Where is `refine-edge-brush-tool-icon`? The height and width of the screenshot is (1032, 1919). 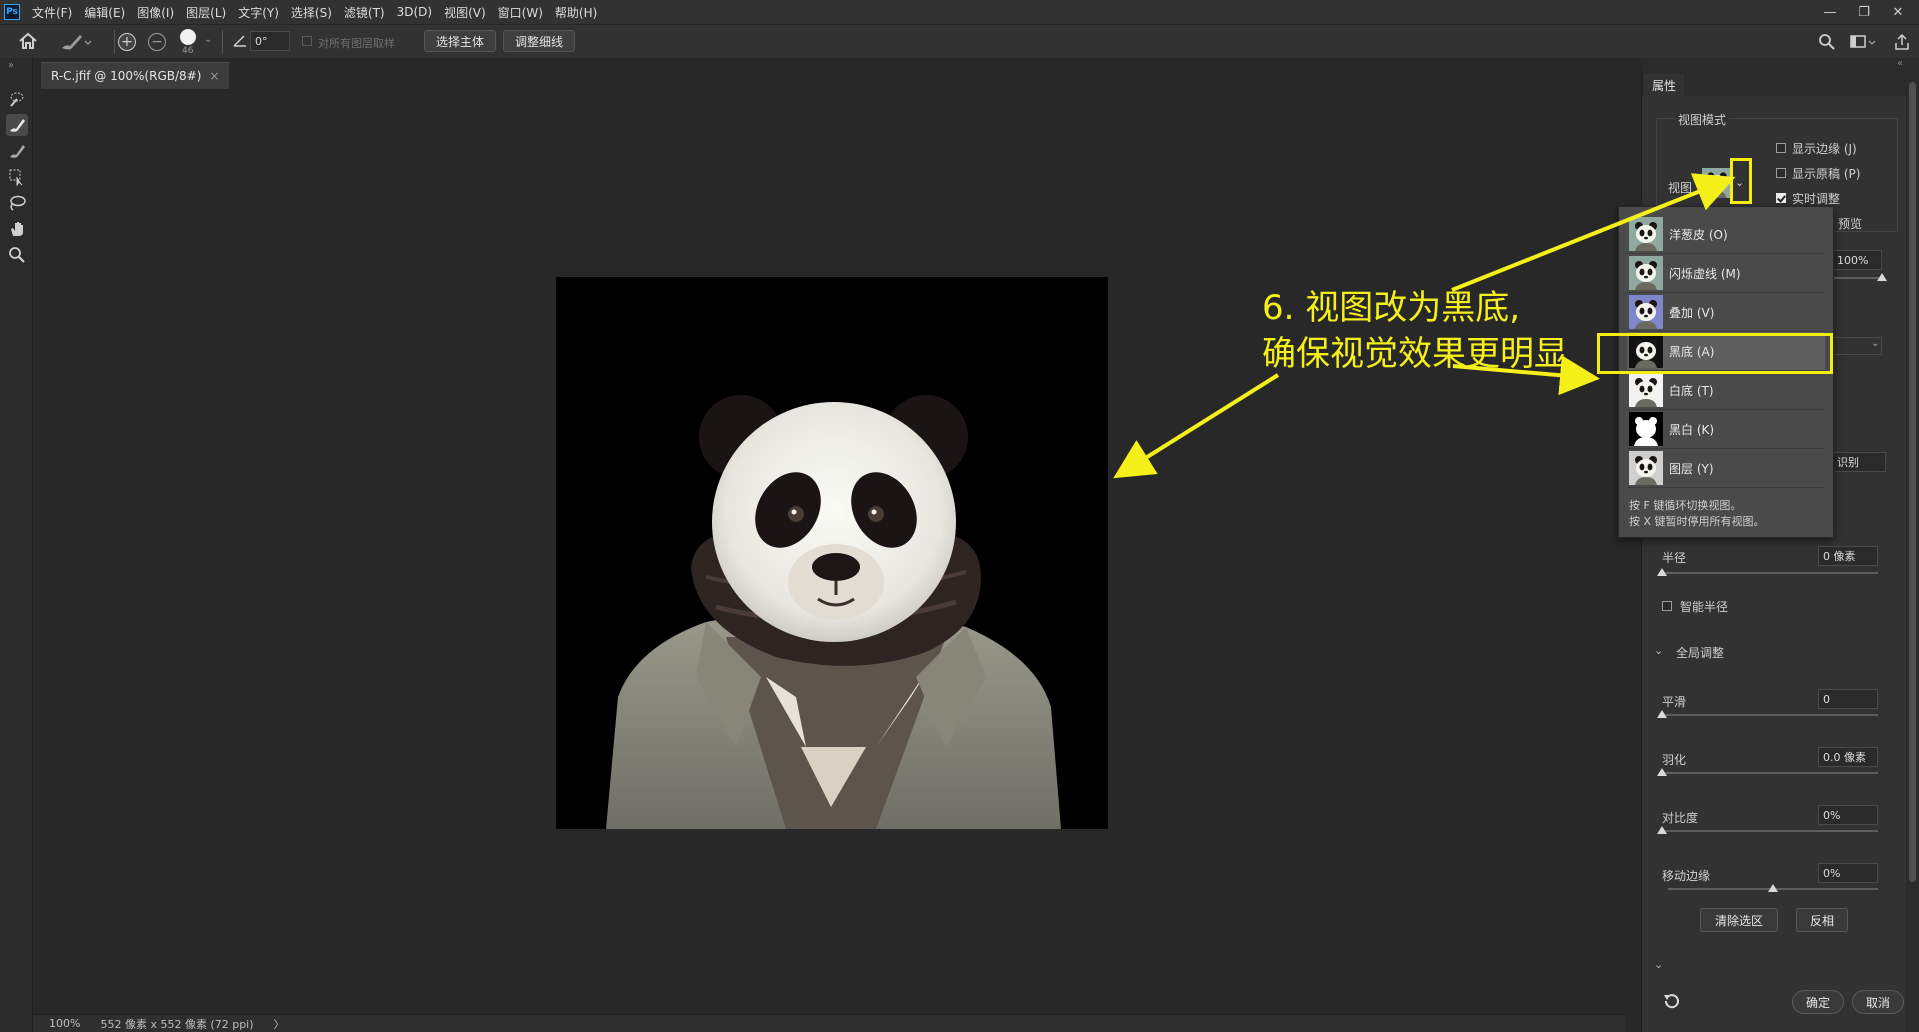 refine-edge-brush-tool-icon is located at coordinates (17, 125).